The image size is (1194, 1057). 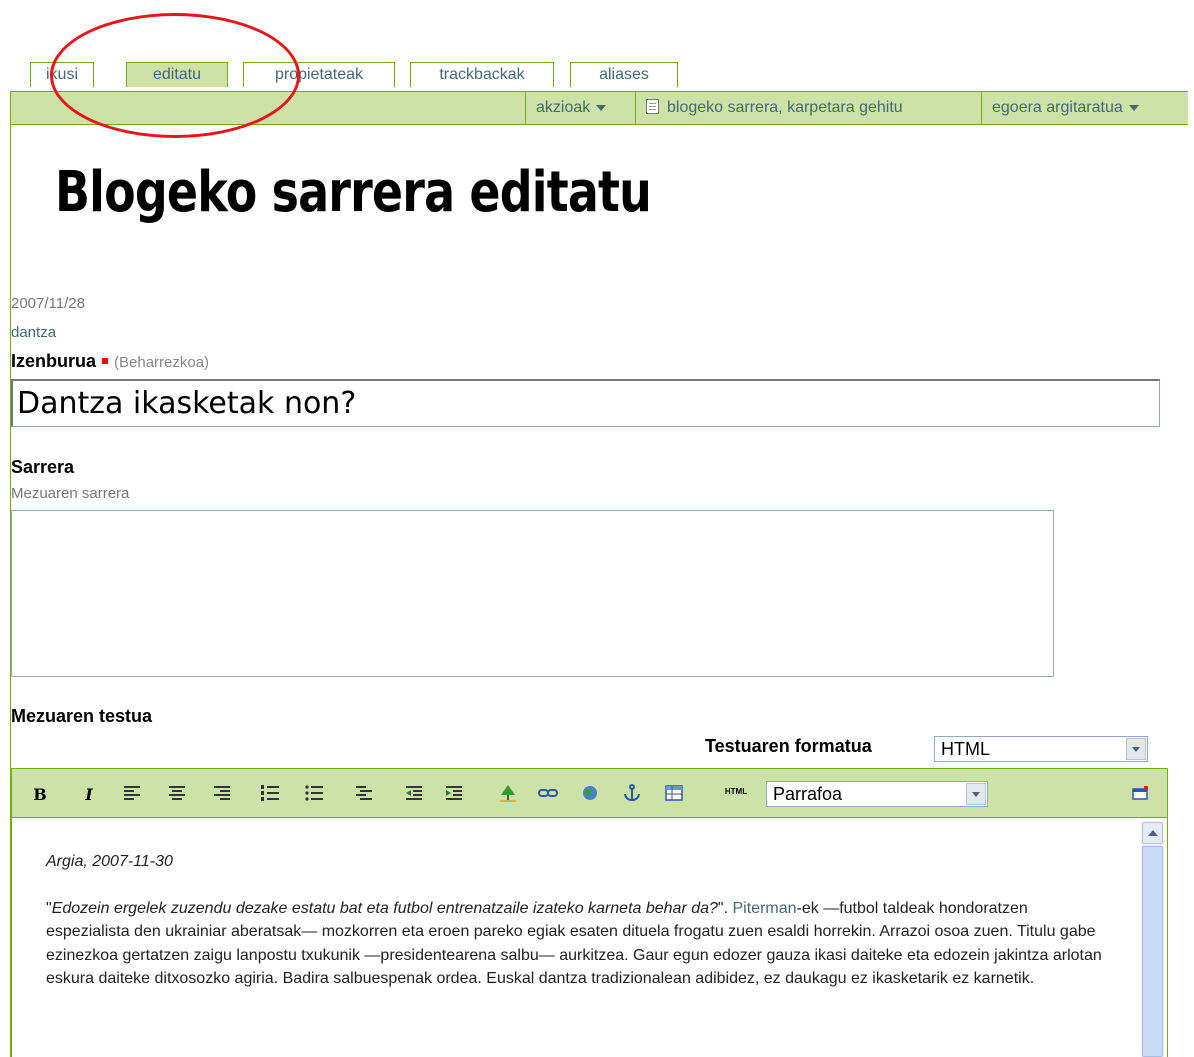 I want to click on description-label: Sarrera, so click(x=43, y=467).